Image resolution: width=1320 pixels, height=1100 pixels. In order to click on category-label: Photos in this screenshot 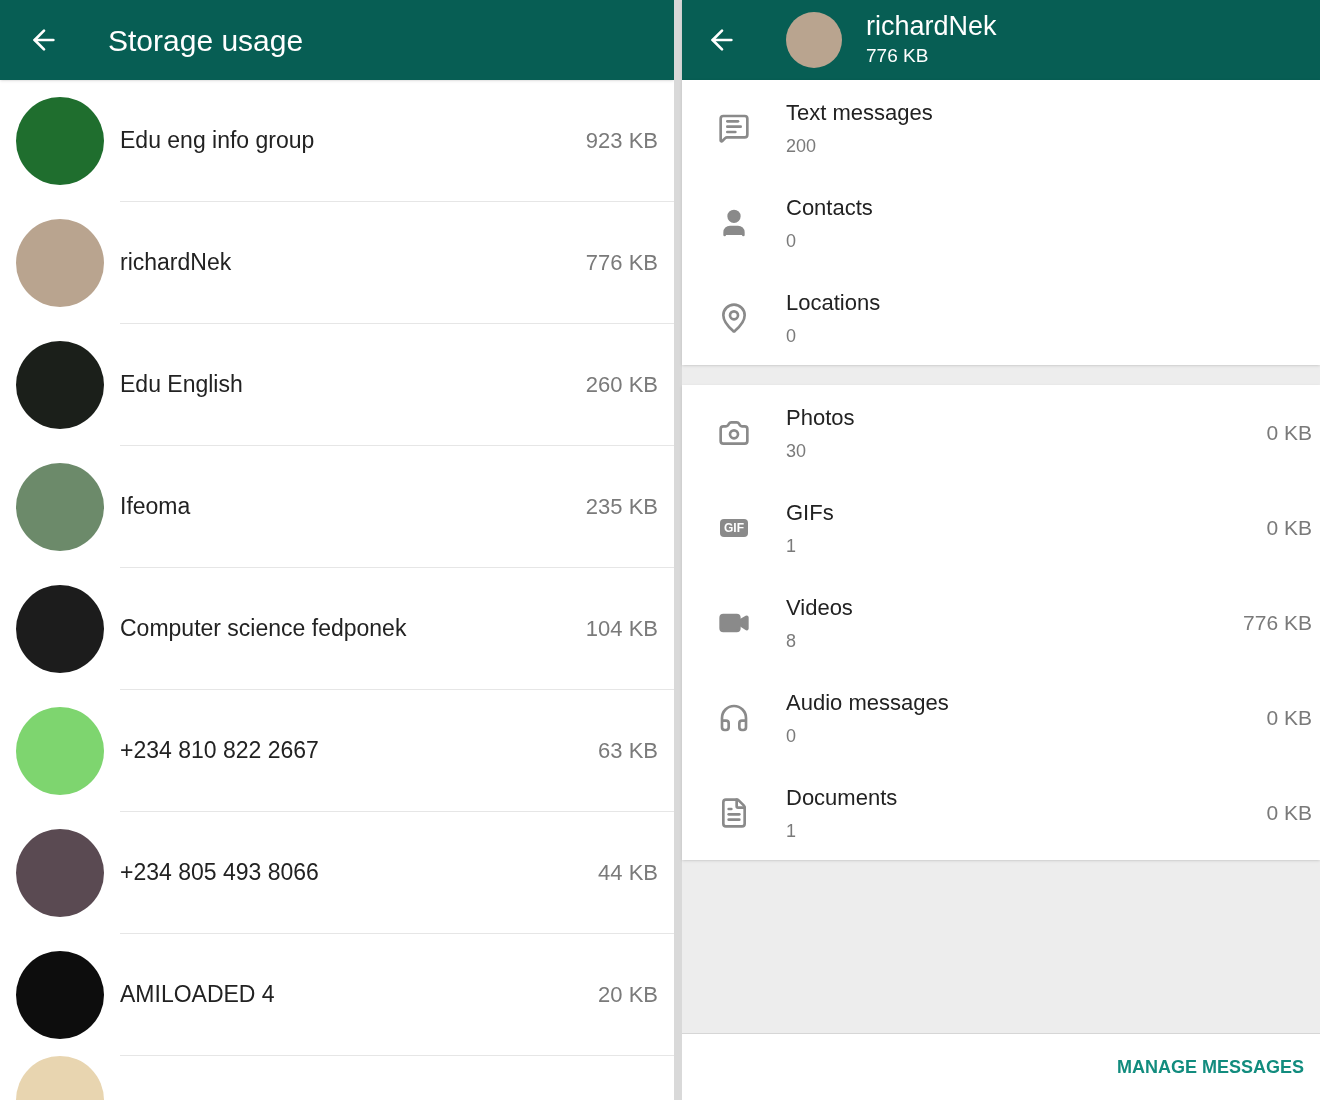, I will do `click(821, 417)`.